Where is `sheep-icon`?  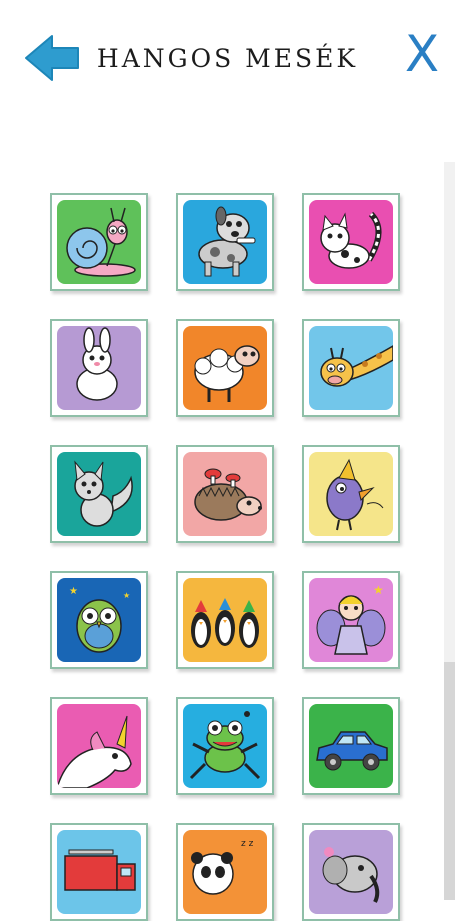
sheep-icon is located at coordinates (227, 373).